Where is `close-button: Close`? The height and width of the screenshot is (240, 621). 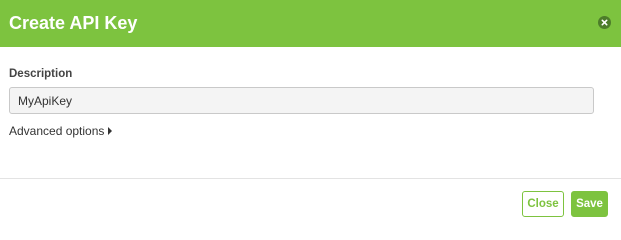 close-button: Close is located at coordinates (543, 204).